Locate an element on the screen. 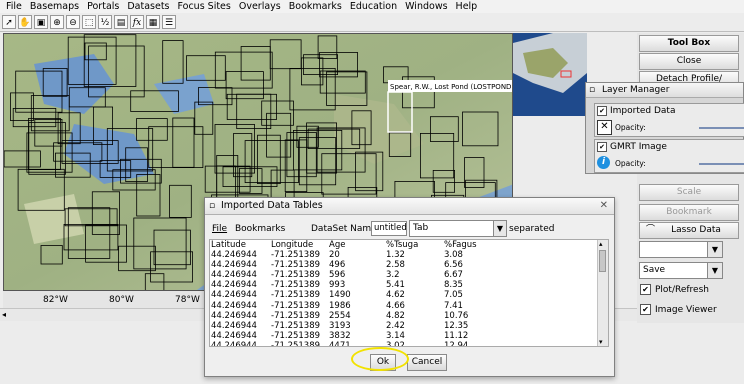 The image size is (744, 384). vertical-scrollbar: ▴ ▾ is located at coordinates (602, 293).